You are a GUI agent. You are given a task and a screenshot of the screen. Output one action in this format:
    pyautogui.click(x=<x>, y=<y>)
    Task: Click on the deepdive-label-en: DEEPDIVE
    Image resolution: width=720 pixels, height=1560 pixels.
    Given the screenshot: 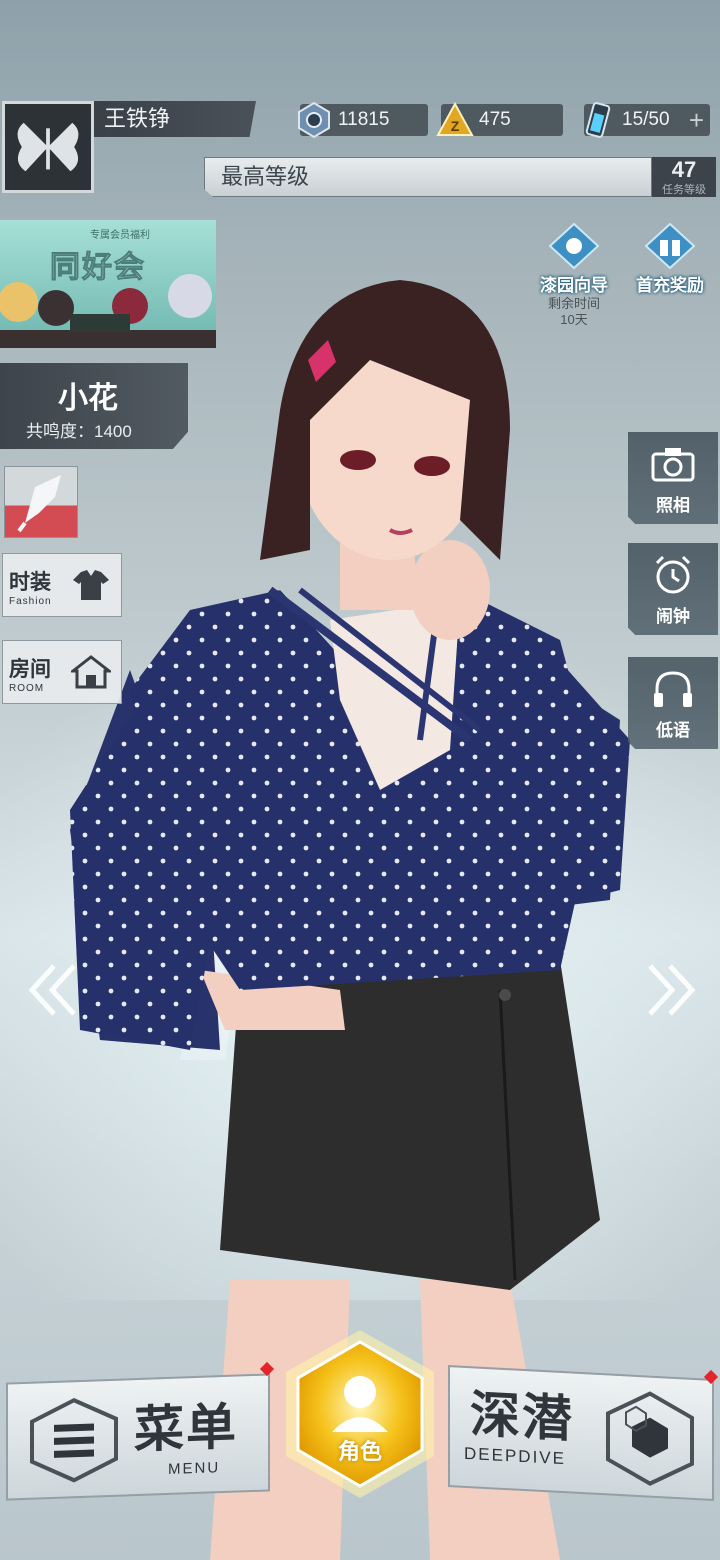 What is the action you would take?
    pyautogui.click(x=515, y=1456)
    